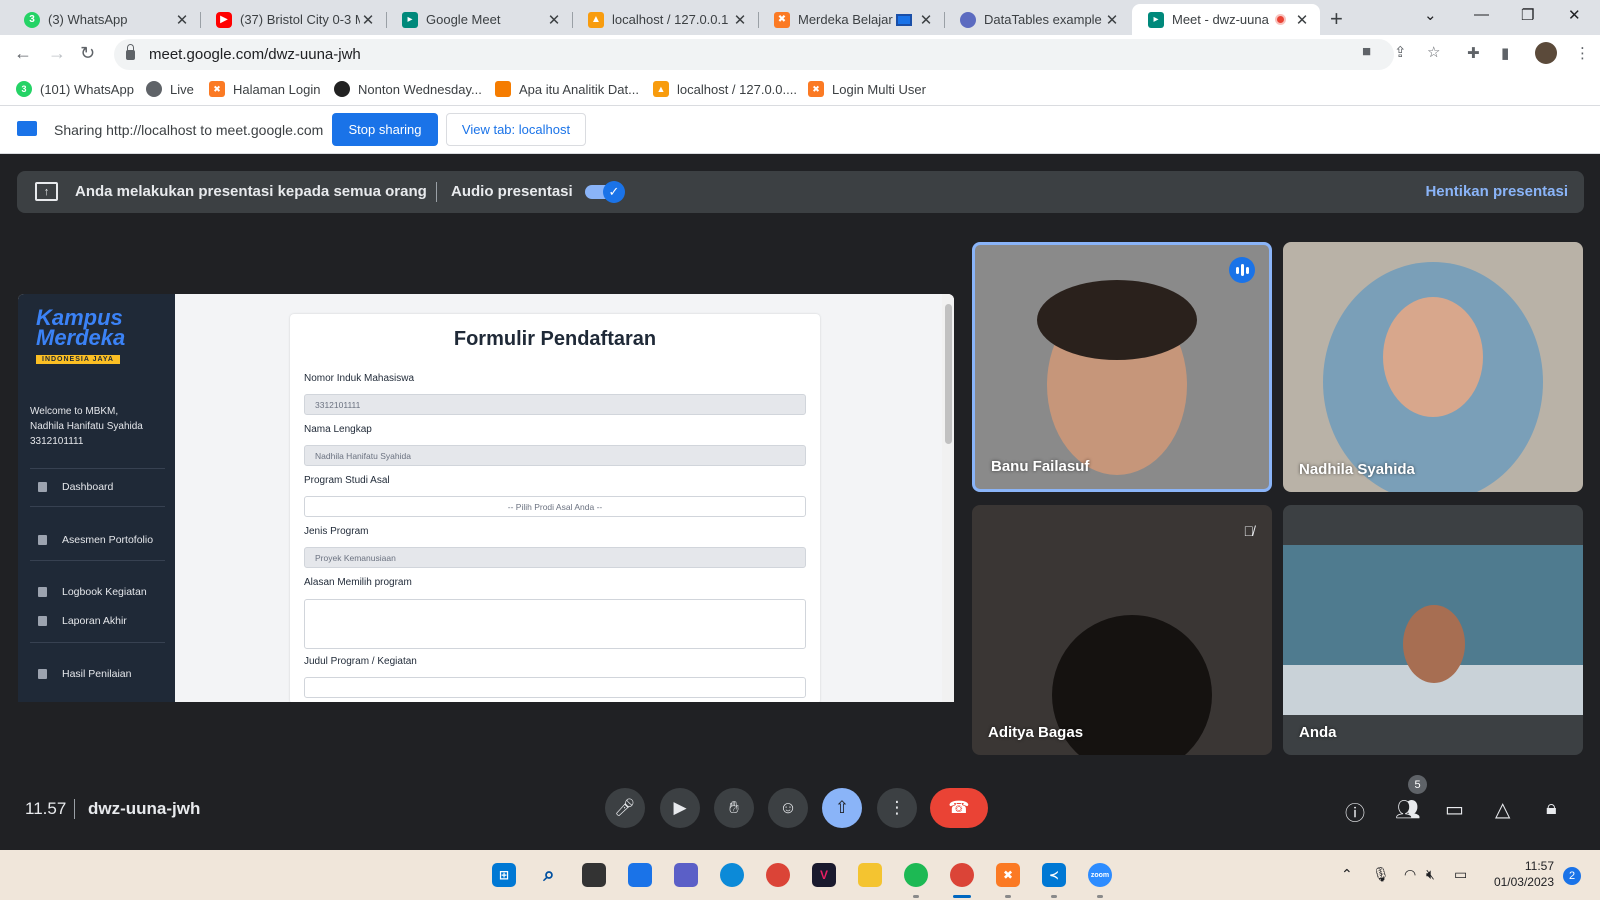 This screenshot has width=1600, height=900. What do you see at coordinates (948, 498) in the screenshot?
I see `scrollbar` at bounding box center [948, 498].